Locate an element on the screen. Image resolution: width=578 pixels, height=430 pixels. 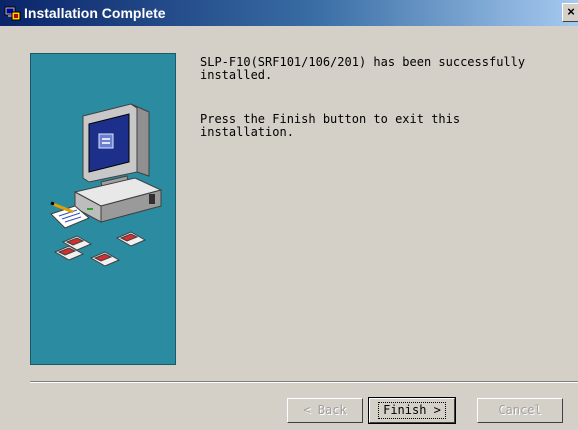
computer-illustration-icon is located at coordinates (106, 185).